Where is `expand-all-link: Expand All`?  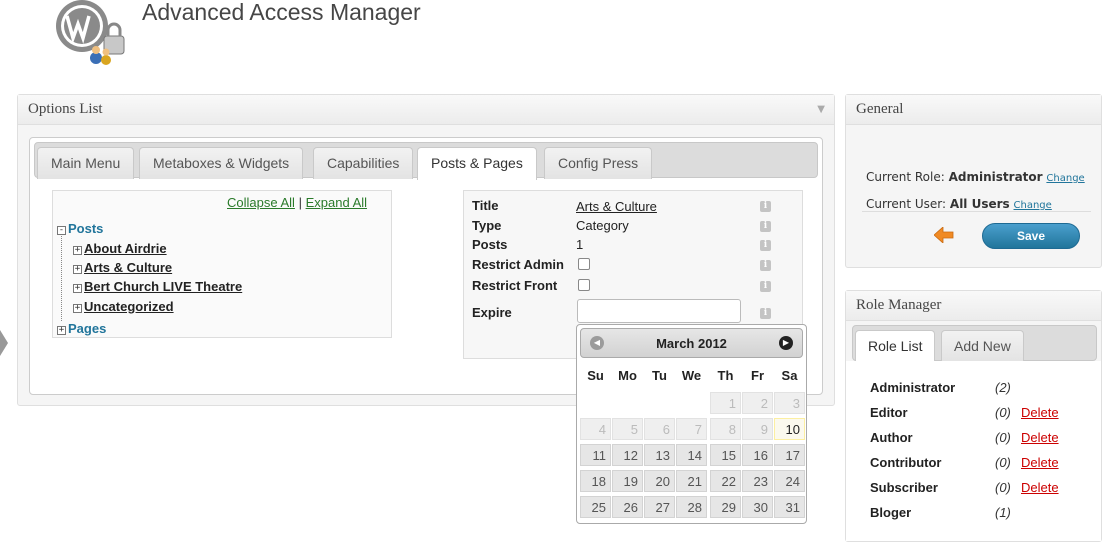 expand-all-link: Expand All is located at coordinates (336, 202).